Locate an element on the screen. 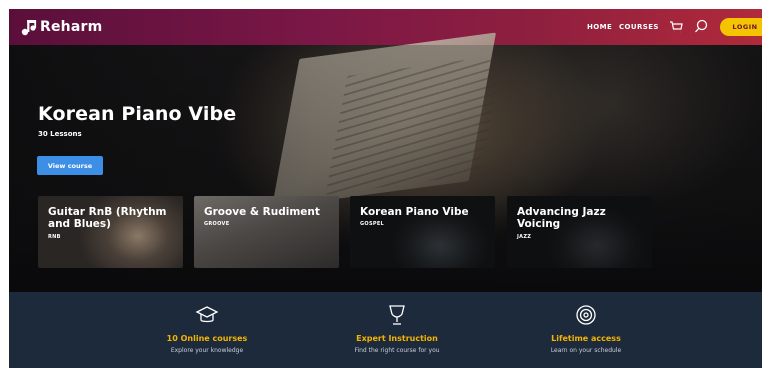  feature-online-courses: 10 Online courses Explore your knowledge is located at coordinates (207, 330).